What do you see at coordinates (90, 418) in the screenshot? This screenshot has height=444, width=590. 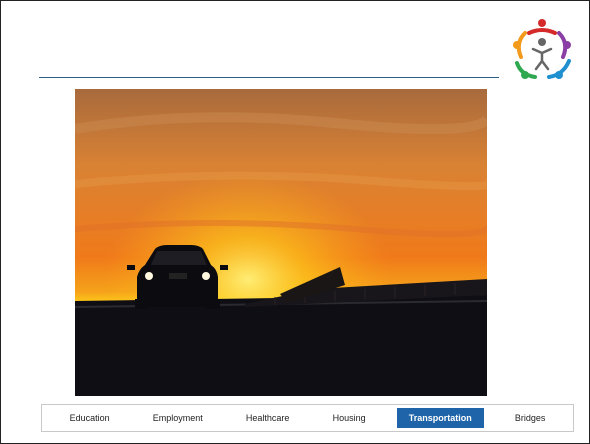 I see `nav-item-education: Education` at bounding box center [90, 418].